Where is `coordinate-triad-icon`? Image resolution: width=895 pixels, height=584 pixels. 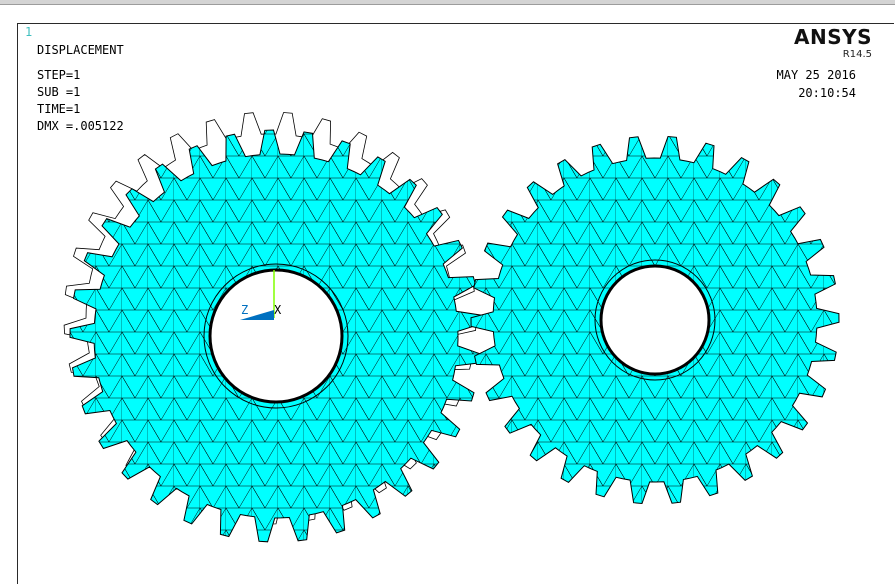
coordinate-triad-icon is located at coordinates (257, 295).